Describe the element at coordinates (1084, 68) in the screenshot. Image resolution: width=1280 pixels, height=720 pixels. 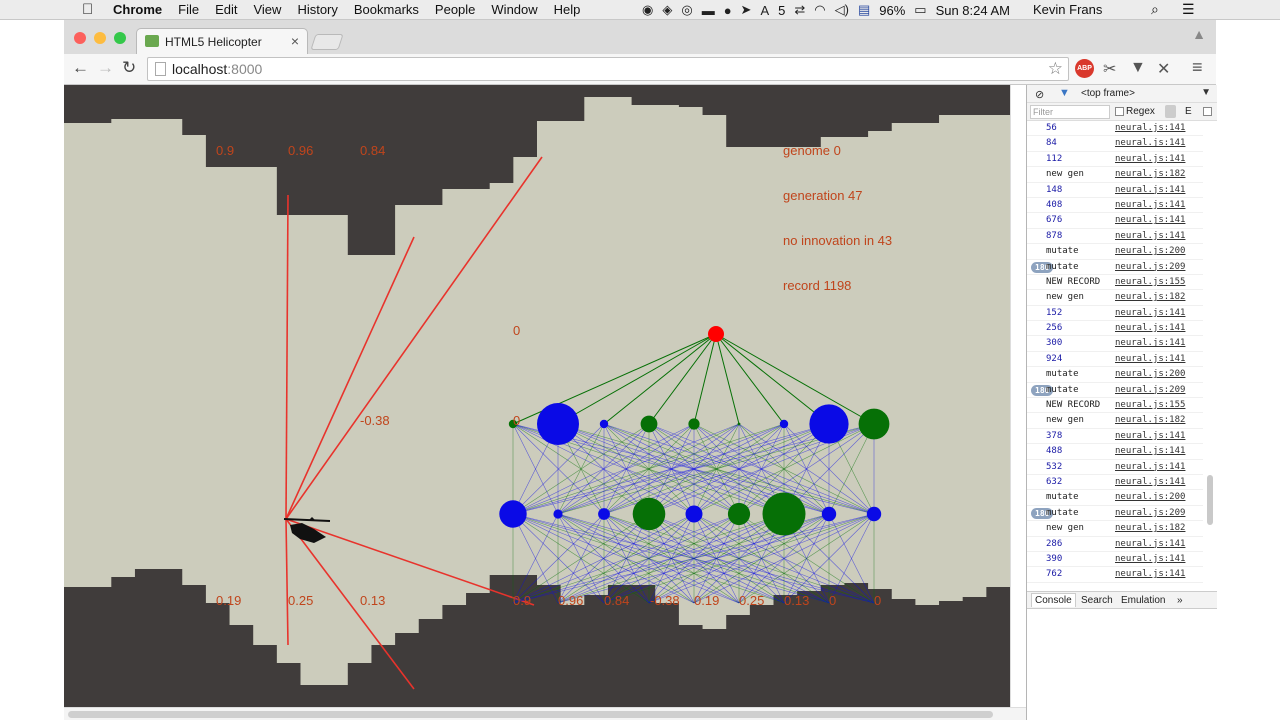
I see `adblock-plus-icon: ABP` at that location.